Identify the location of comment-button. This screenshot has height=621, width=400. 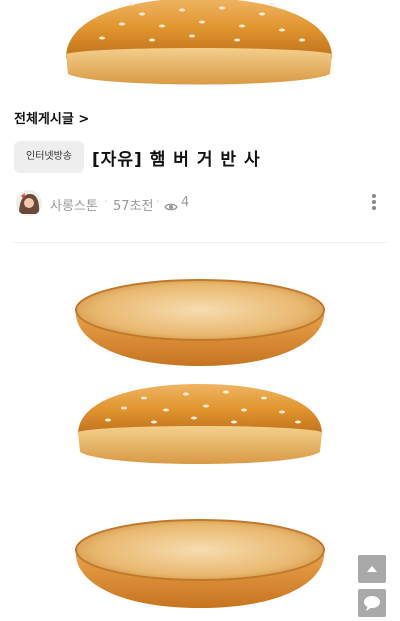
(372, 603).